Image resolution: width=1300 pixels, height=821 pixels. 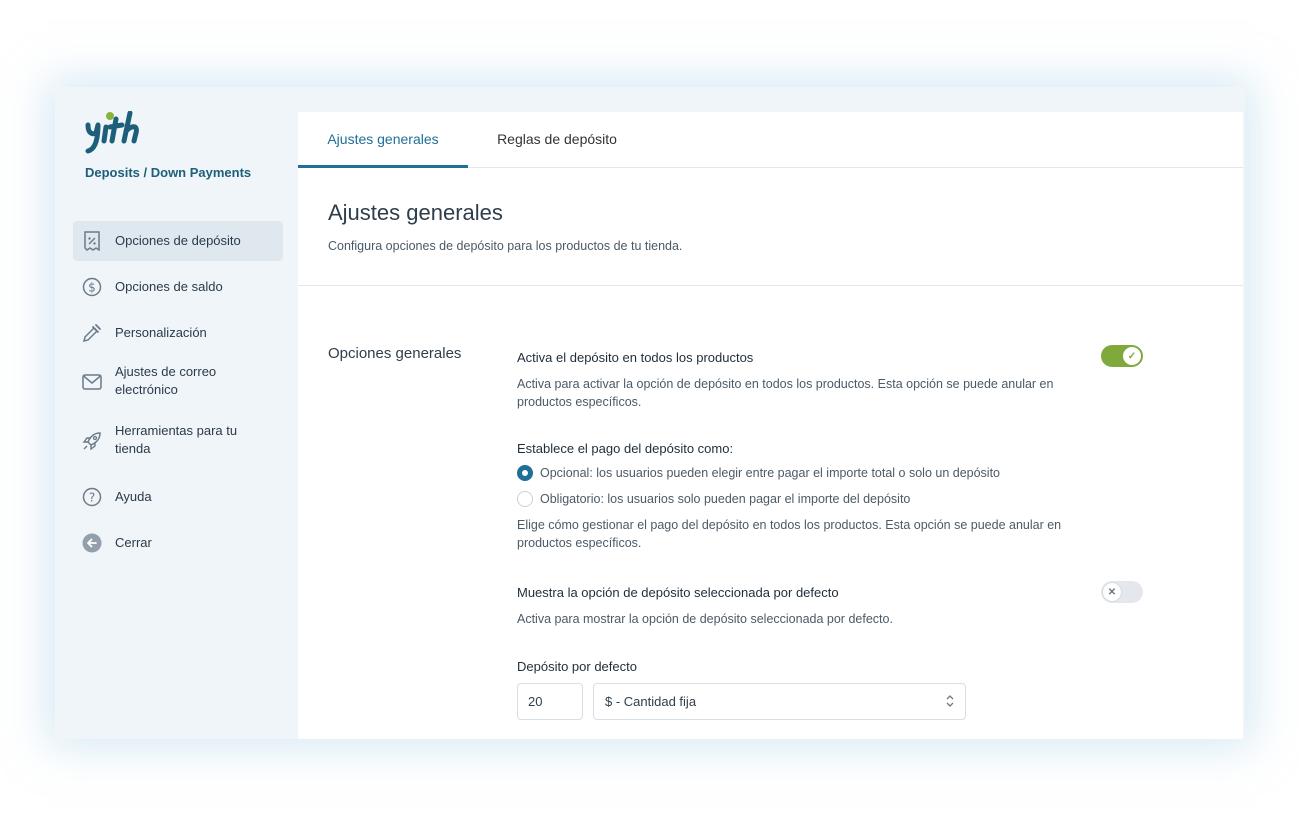 I want to click on receipt-percent-icon, so click(x=92, y=241).